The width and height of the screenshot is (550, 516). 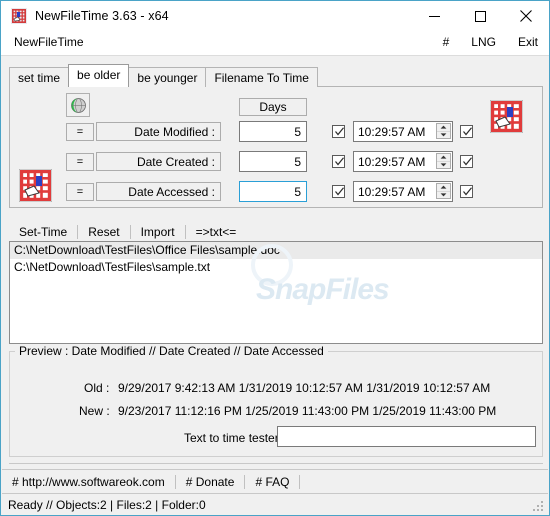 What do you see at coordinates (272, 265) in the screenshot?
I see `watermark-logo` at bounding box center [272, 265].